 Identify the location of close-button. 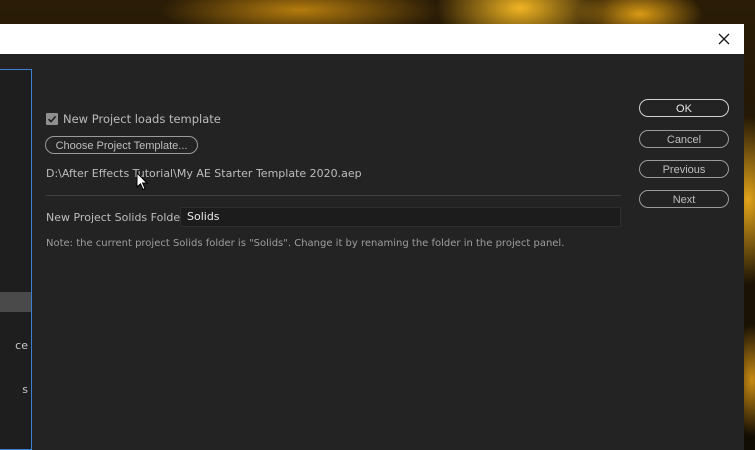
(724, 39).